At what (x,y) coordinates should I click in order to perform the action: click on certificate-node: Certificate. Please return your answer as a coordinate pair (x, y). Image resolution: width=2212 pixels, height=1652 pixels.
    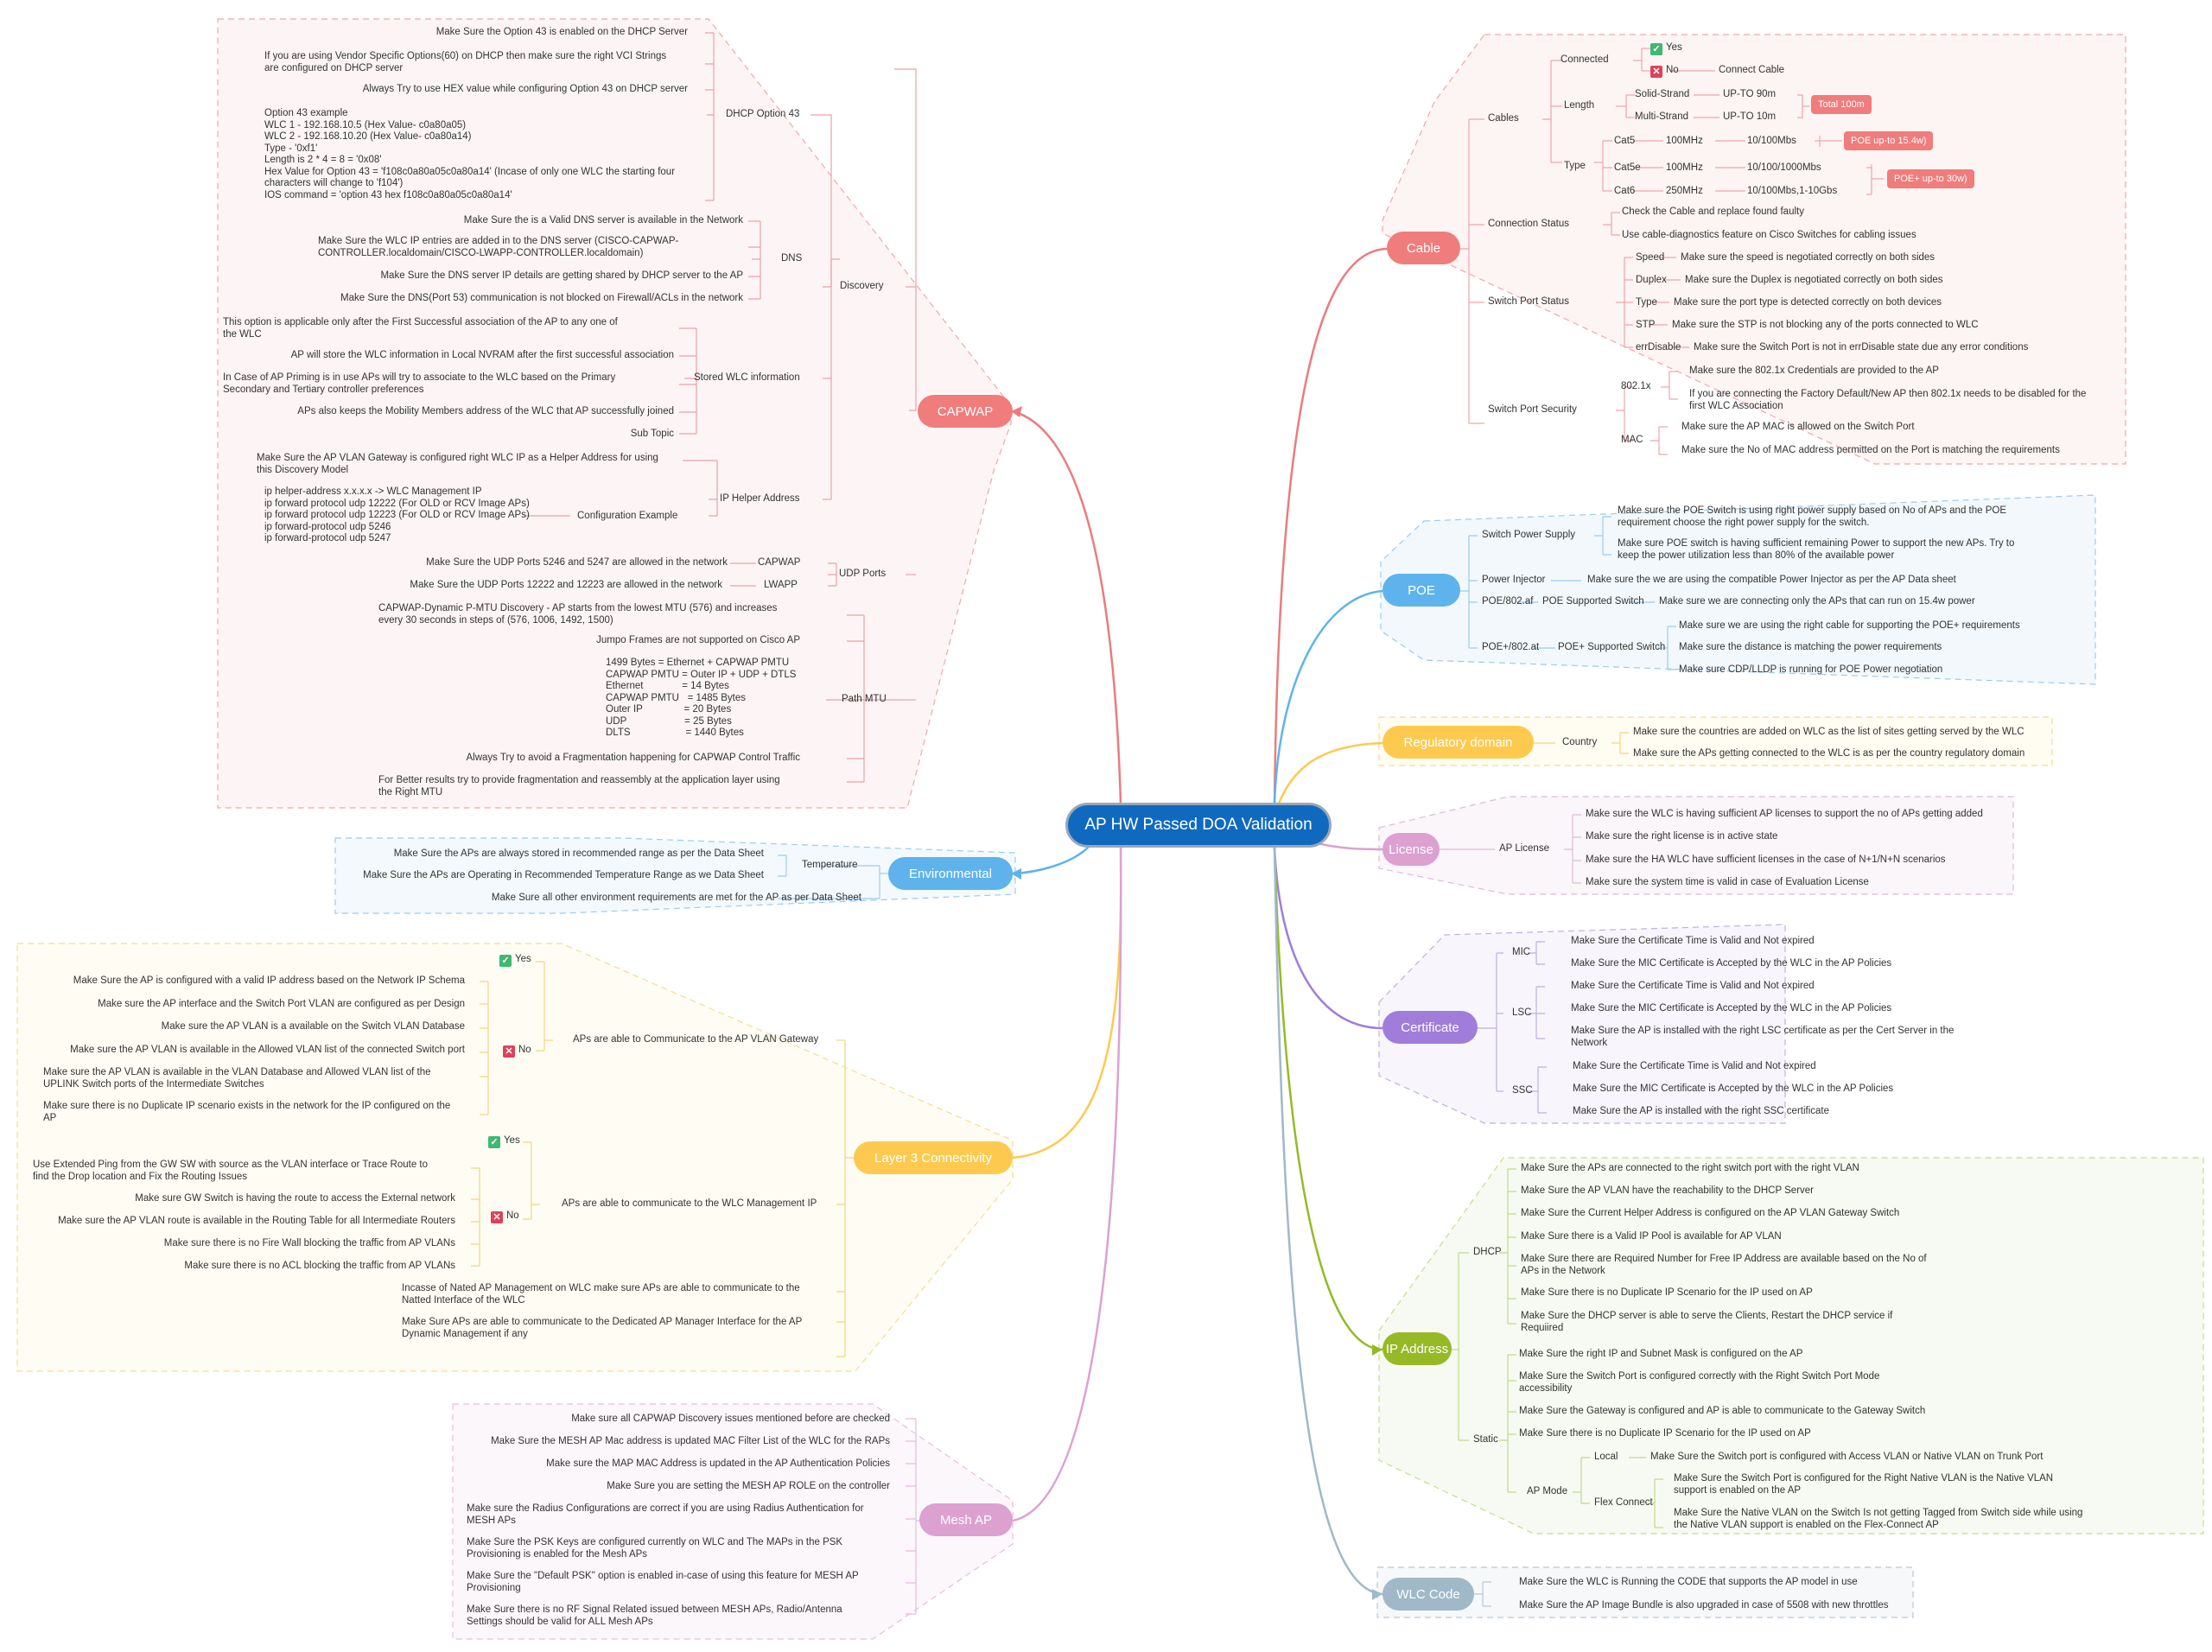
    Looking at the image, I should click on (1430, 1027).